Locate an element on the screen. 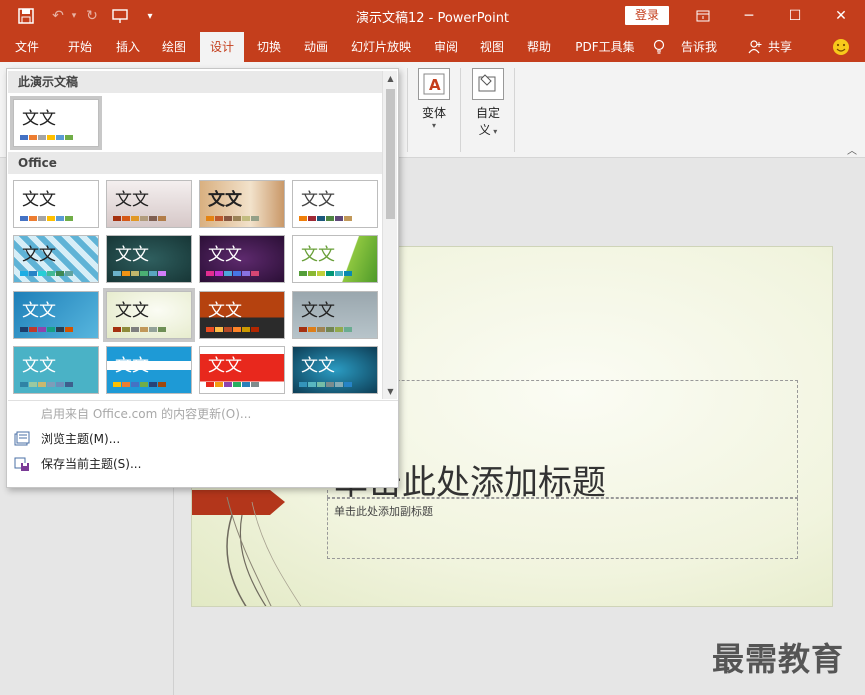 The image size is (865, 695). customize-label-line2: 义 ▾ is located at coordinates (488, 130).